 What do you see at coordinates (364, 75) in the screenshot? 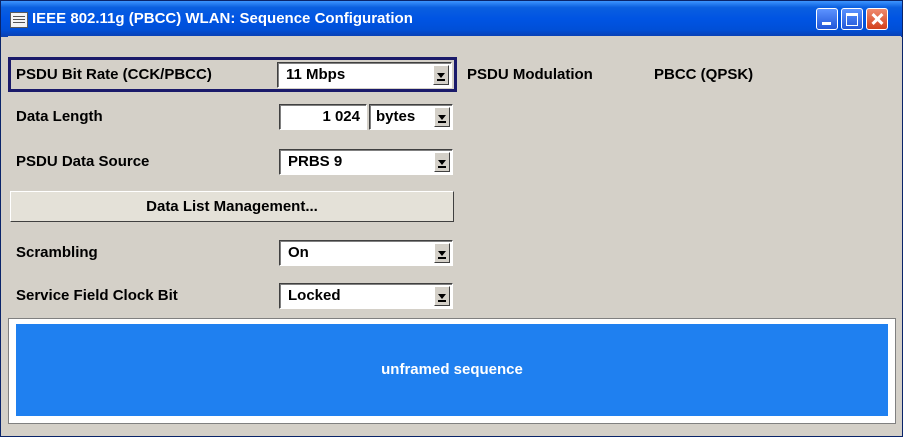
I see `psdu-bit-rate-select: 11 Mbps` at bounding box center [364, 75].